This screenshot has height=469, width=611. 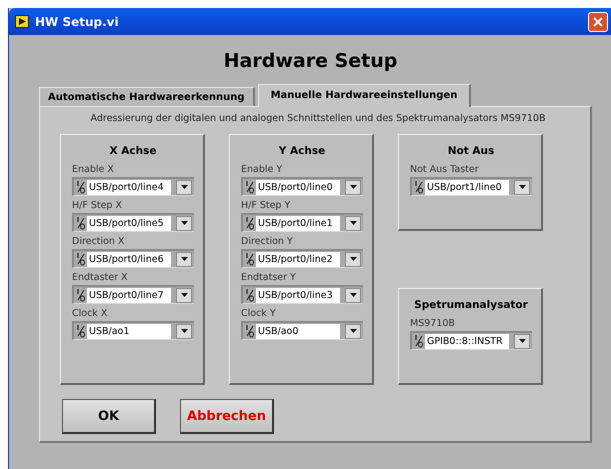 I want to click on io-dropdown: USB/port0/line1, so click(x=302, y=222).